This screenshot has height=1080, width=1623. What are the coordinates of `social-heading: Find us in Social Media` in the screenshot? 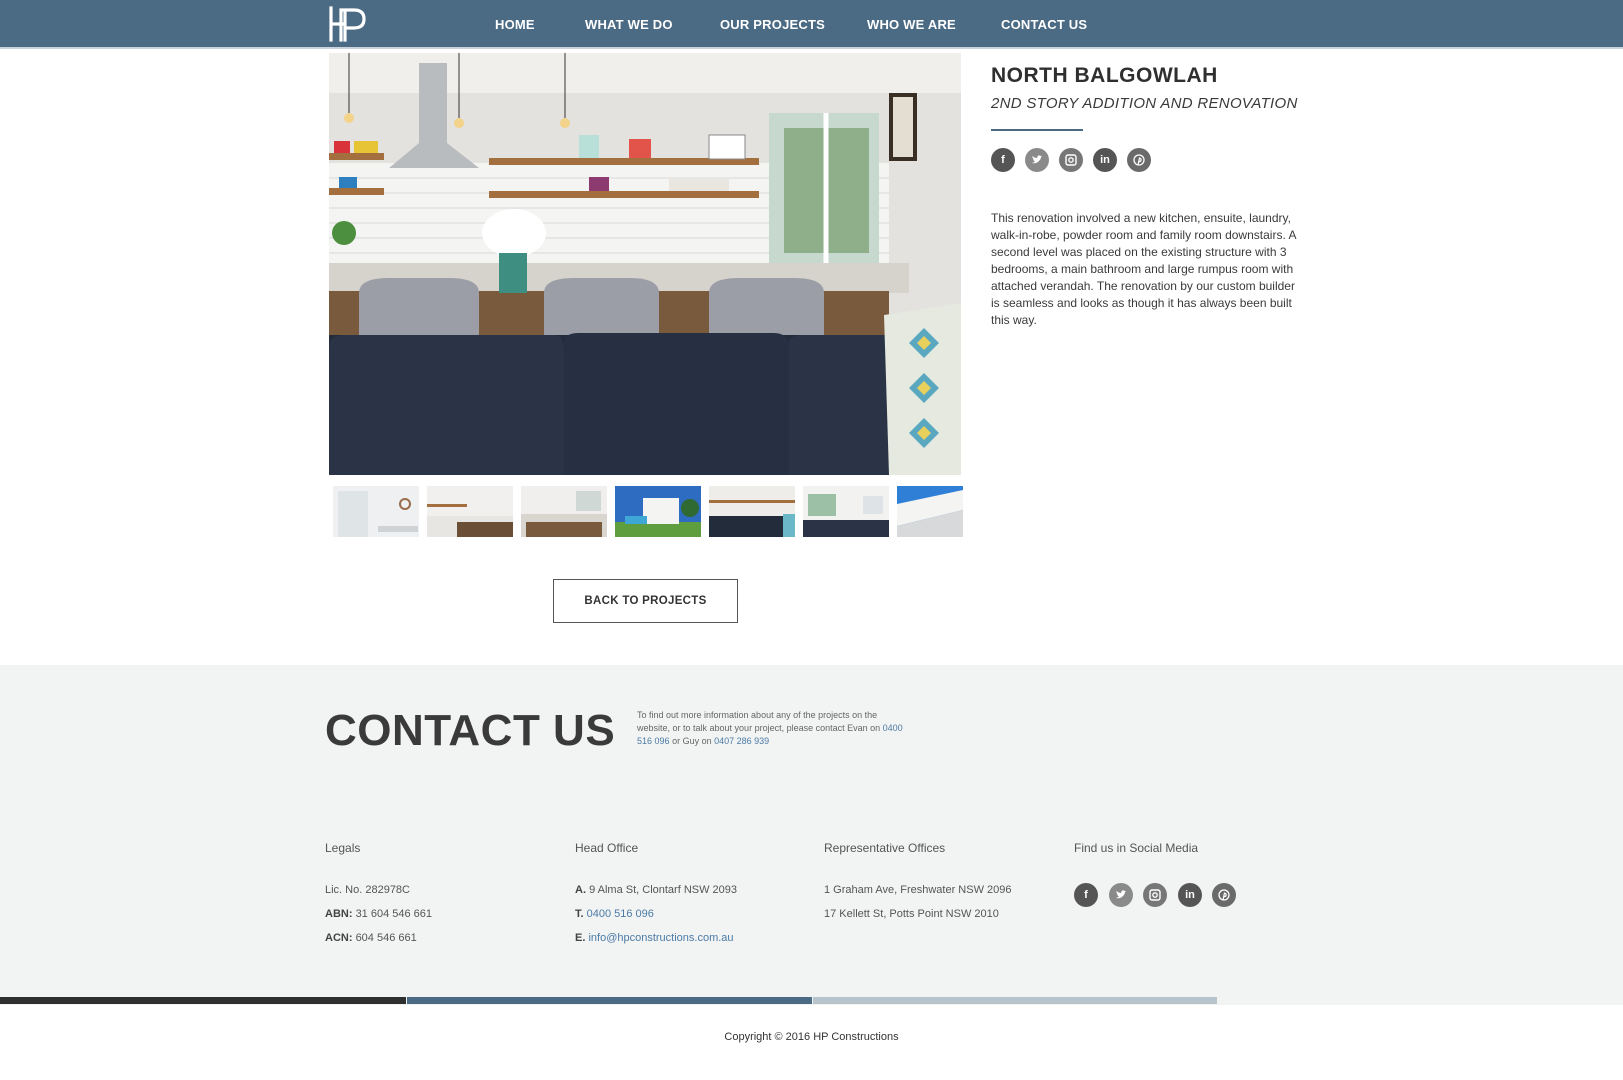 It's located at (1136, 848).